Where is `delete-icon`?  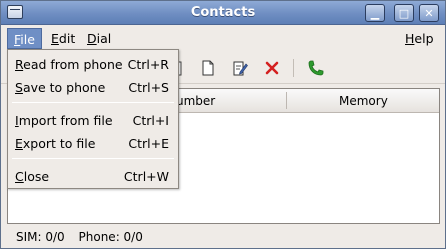 delete-icon is located at coordinates (272, 68).